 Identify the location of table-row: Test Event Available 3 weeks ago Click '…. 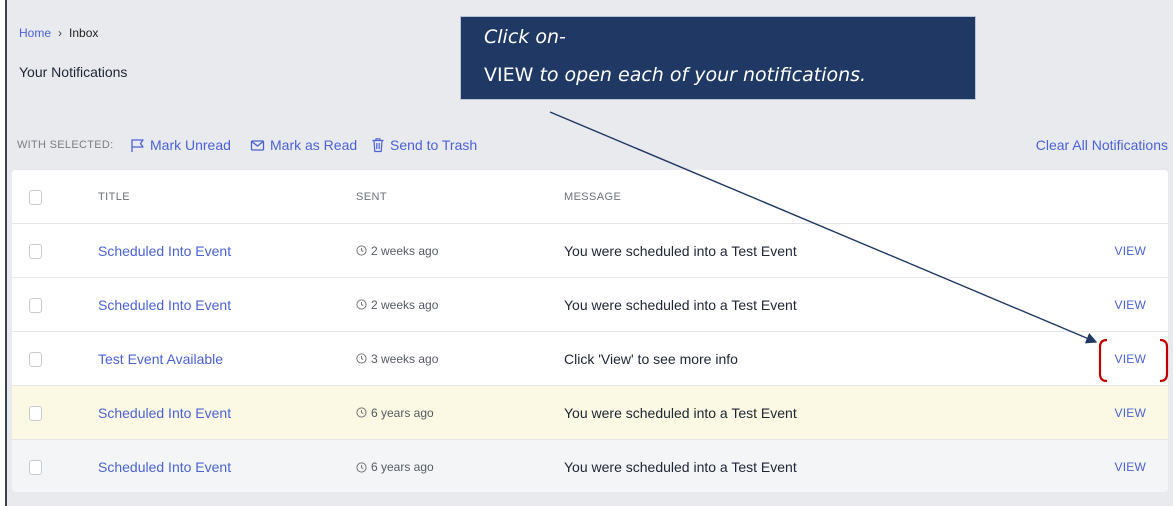
(590, 359).